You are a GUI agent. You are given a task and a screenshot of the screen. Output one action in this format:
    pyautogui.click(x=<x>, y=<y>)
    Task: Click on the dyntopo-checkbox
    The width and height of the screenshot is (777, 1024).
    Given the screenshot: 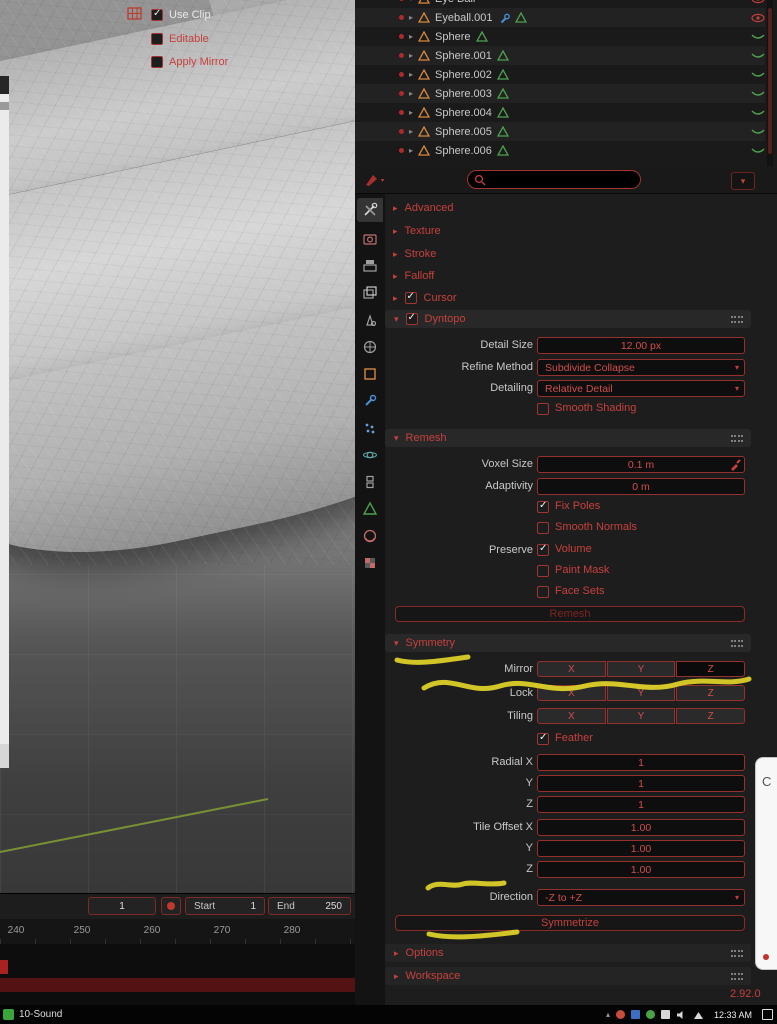 What is the action you would take?
    pyautogui.click(x=411, y=318)
    